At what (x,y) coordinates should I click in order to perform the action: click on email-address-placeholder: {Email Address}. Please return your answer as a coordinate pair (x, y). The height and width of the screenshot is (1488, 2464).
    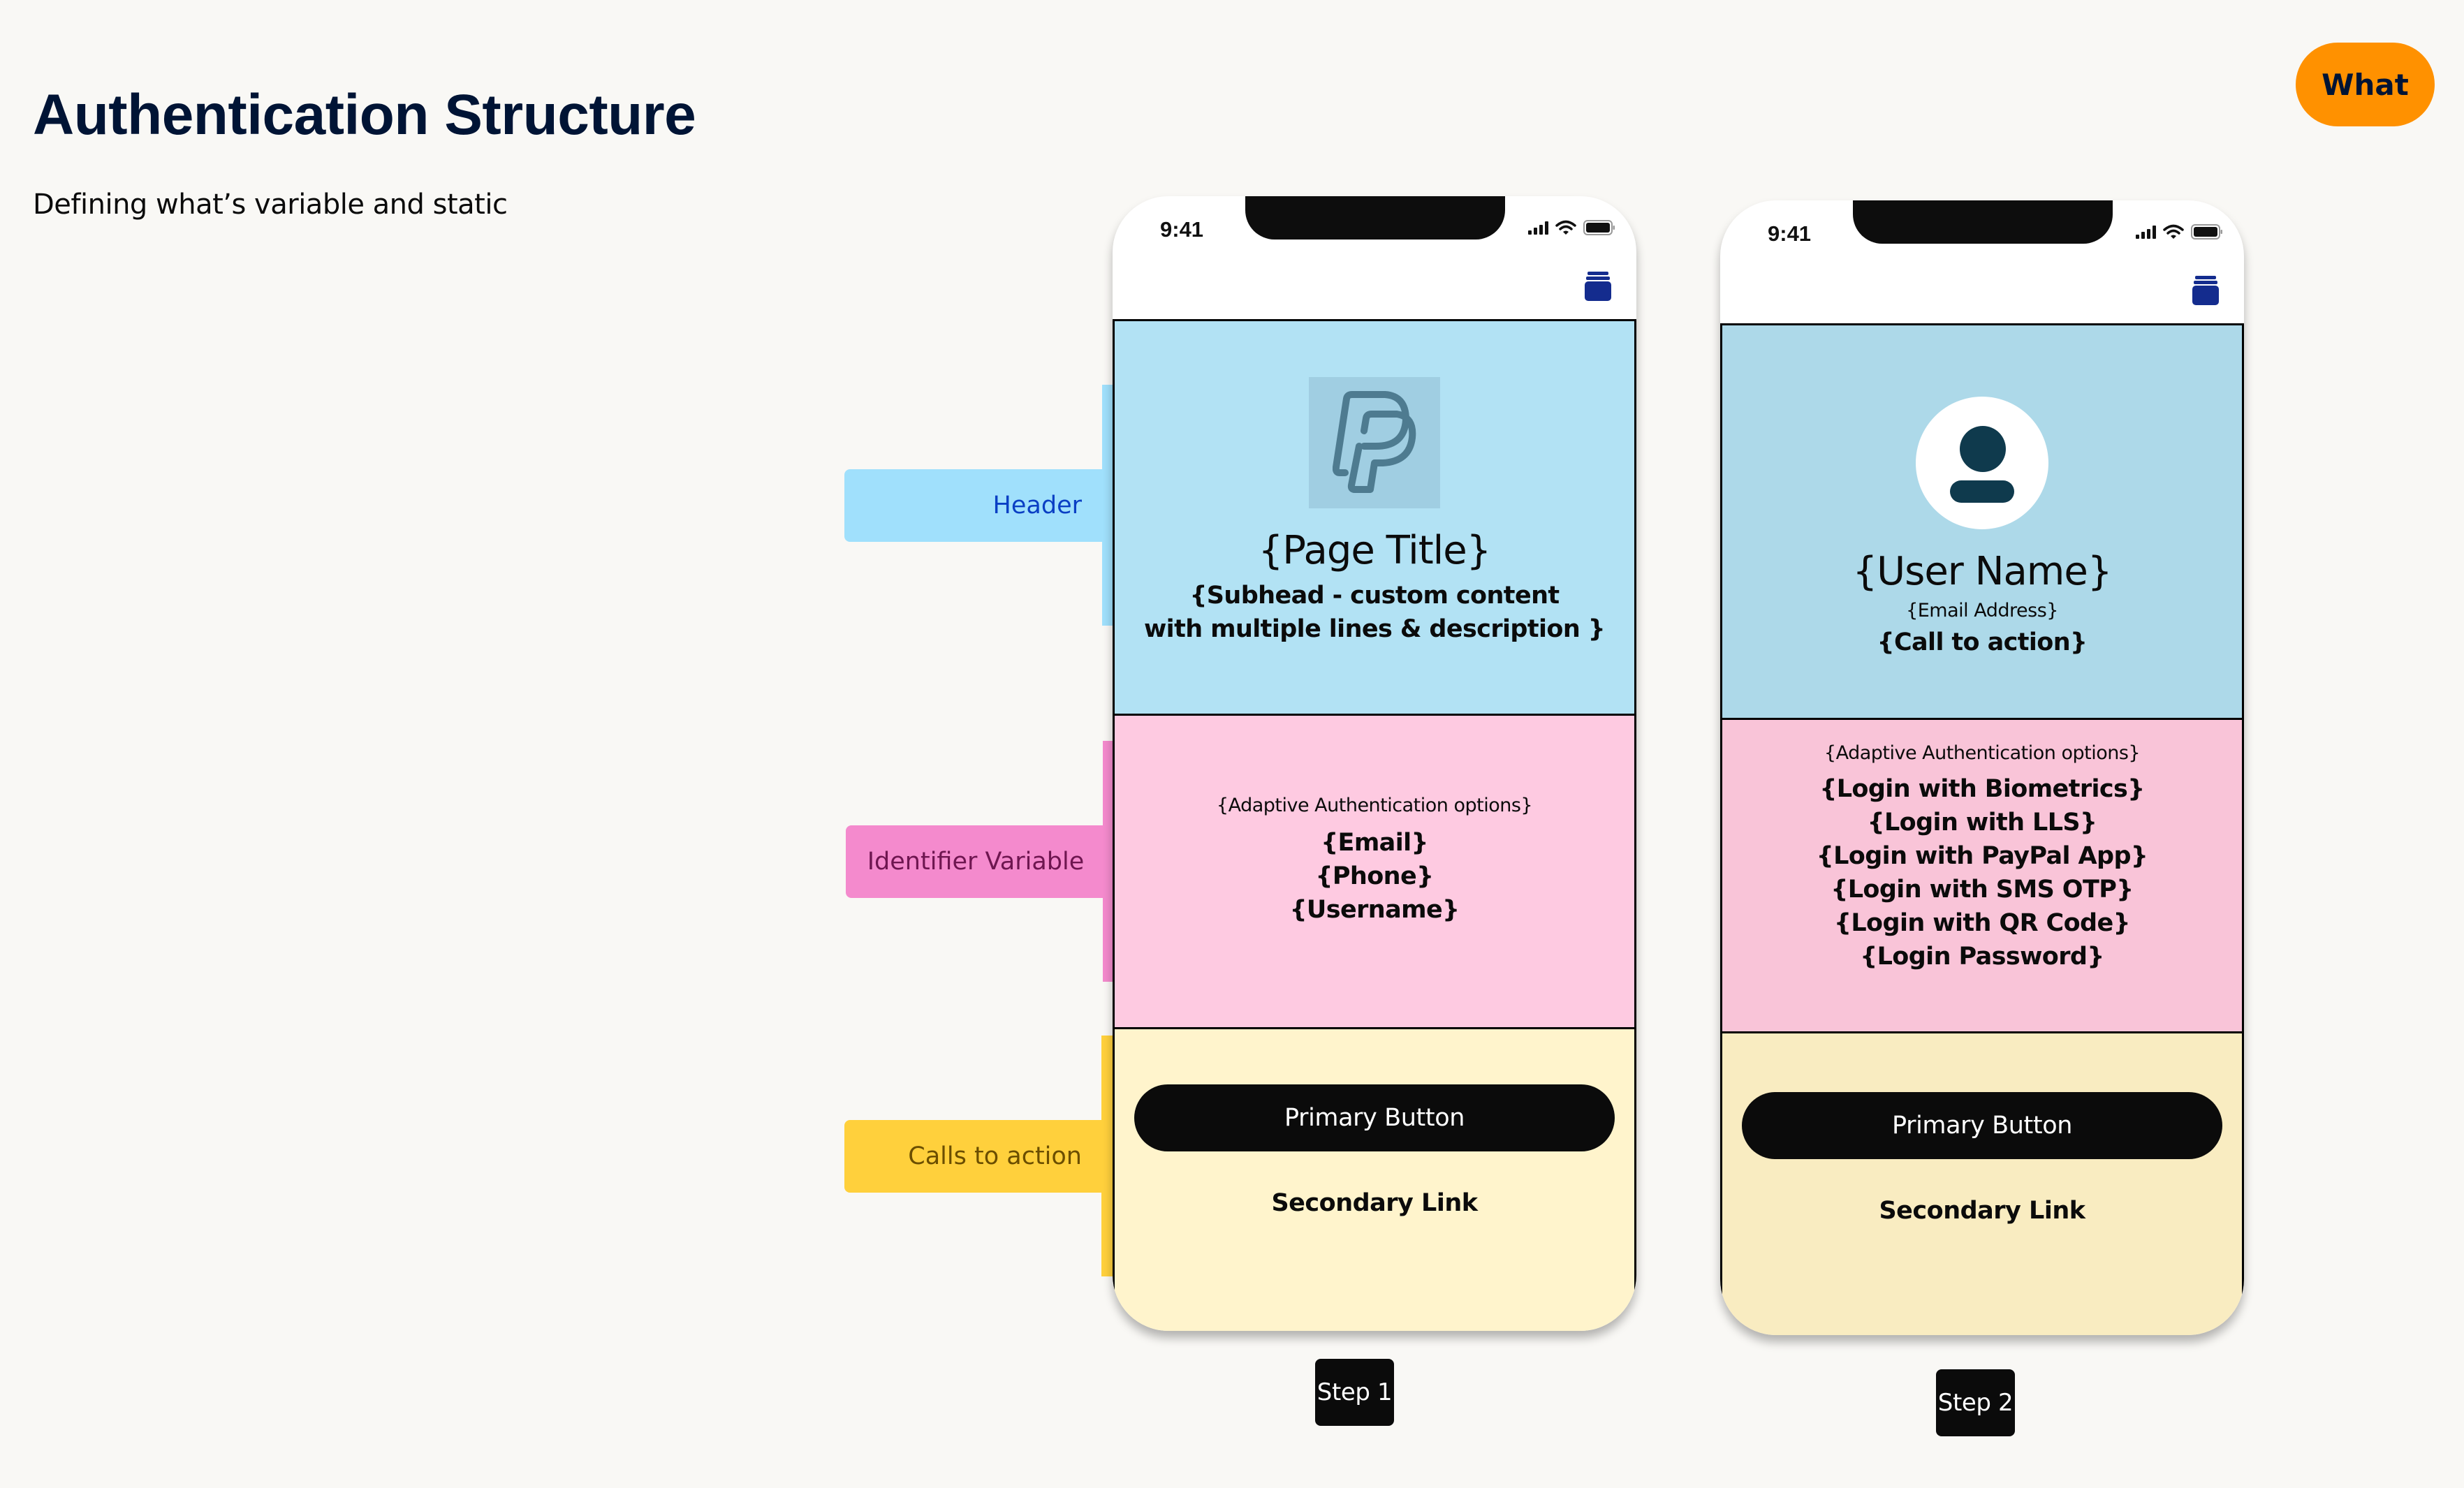
    Looking at the image, I should click on (1982, 610).